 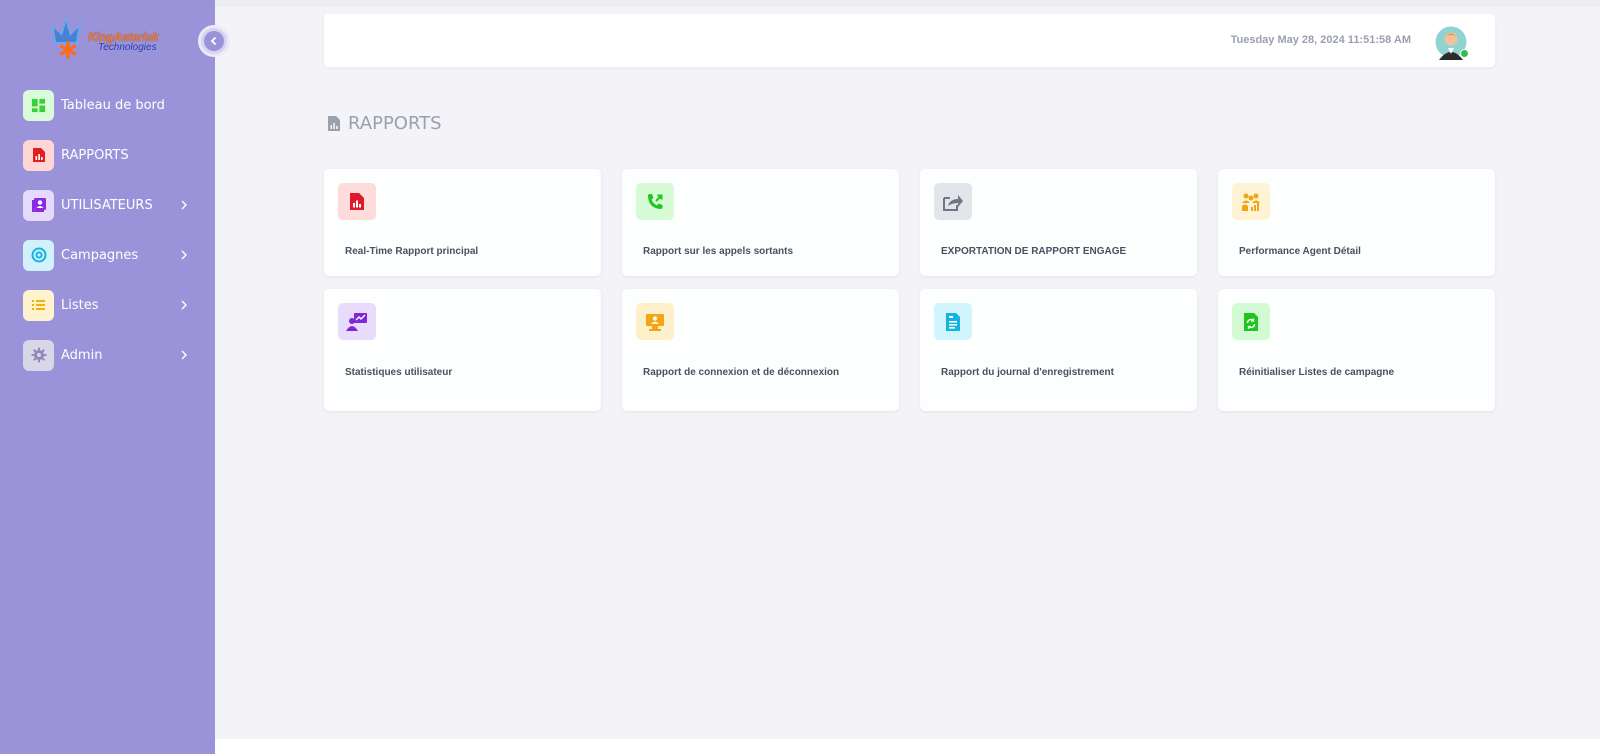 What do you see at coordinates (1452, 43) in the screenshot?
I see `user-avatar` at bounding box center [1452, 43].